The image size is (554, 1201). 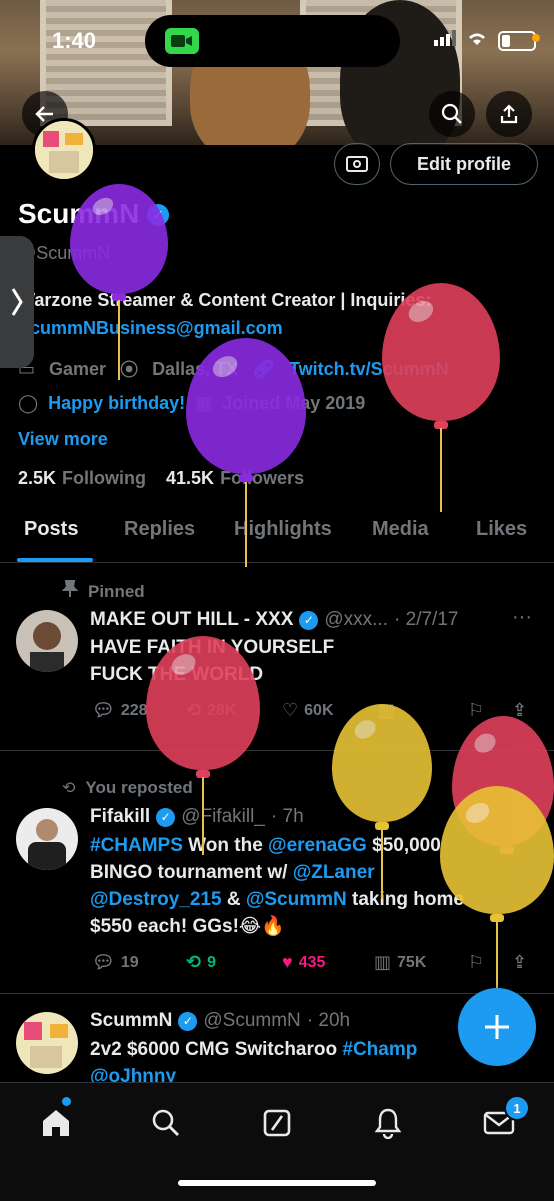 I want to click on reply-icon: 💬︎, so click(x=103, y=710).